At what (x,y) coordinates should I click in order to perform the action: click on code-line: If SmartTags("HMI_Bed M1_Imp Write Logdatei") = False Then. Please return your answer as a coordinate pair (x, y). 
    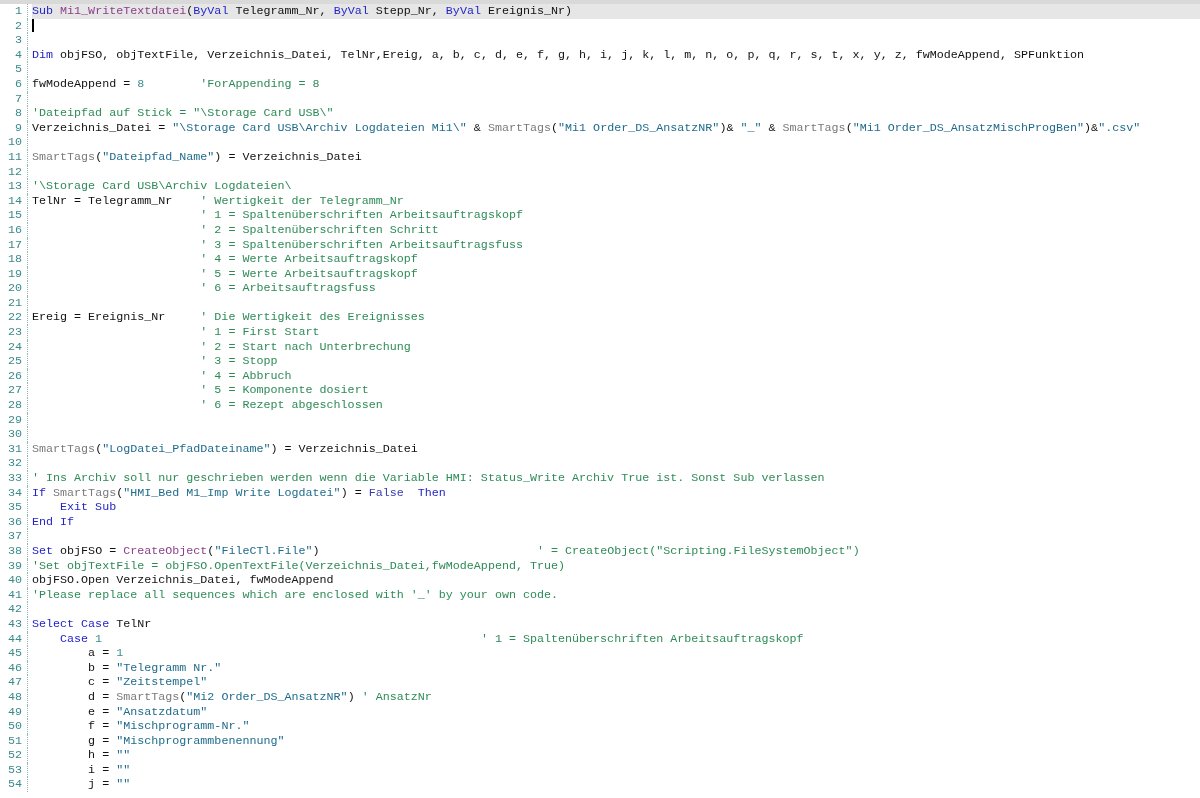
    Looking at the image, I should click on (239, 493).